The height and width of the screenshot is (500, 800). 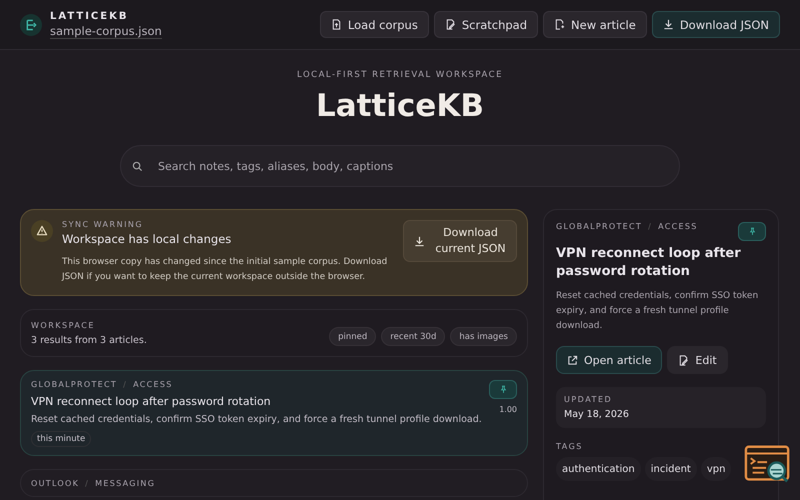 What do you see at coordinates (589, 399) in the screenshot?
I see `updated-label: UPDATED` at bounding box center [589, 399].